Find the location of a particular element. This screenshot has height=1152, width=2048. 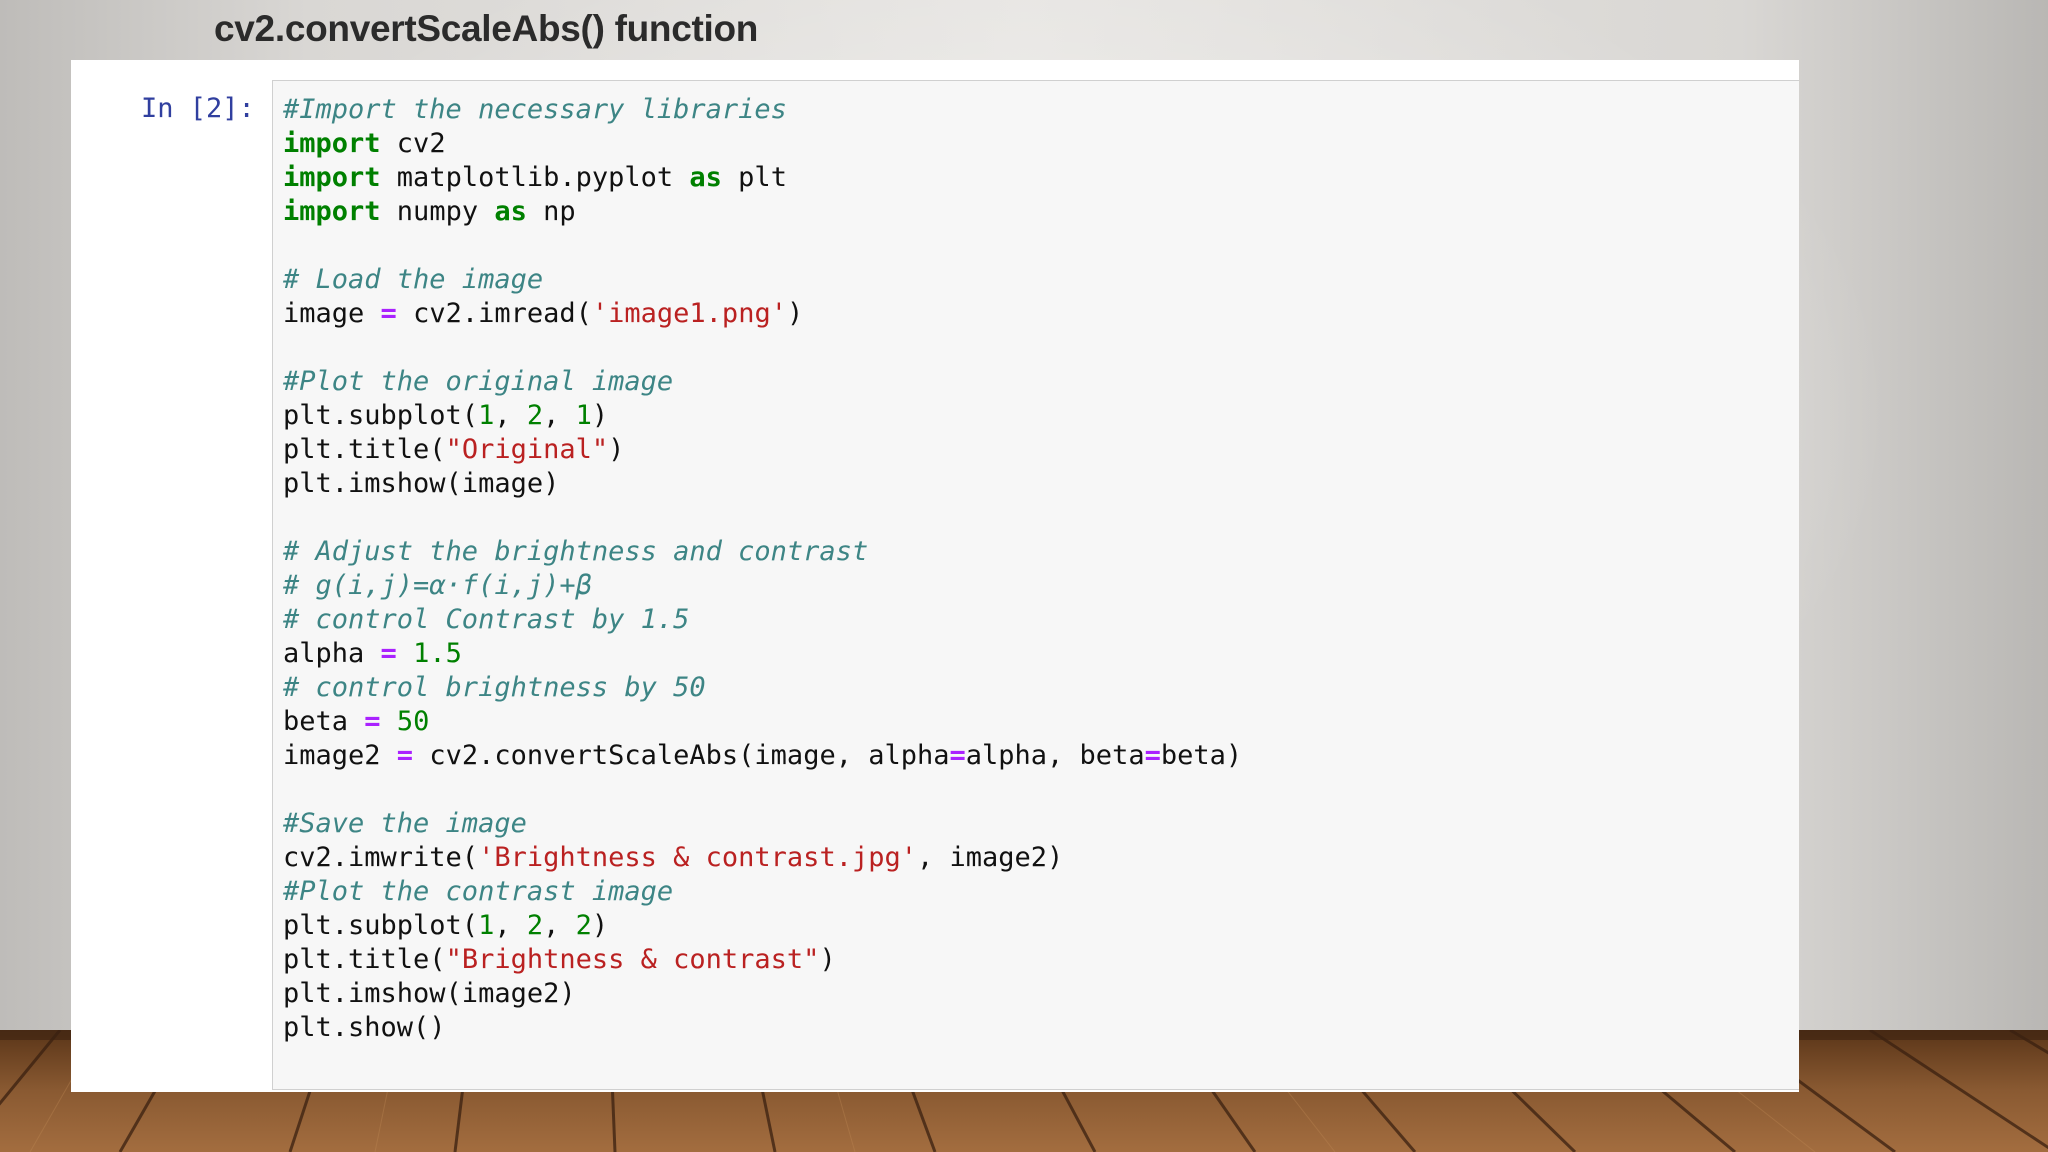

code-line: import numpy as np is located at coordinates (762, 212).